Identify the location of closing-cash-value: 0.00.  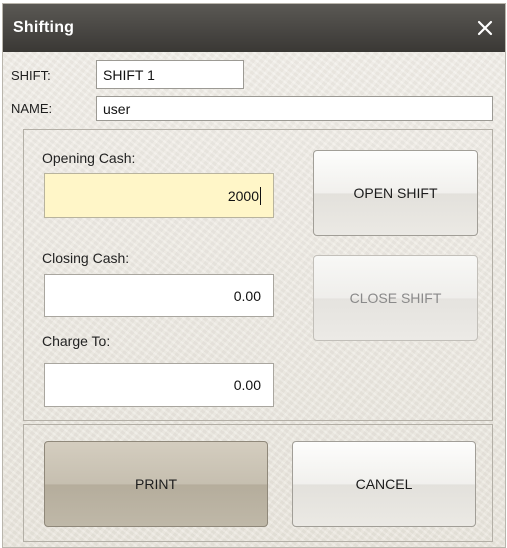
(247, 295).